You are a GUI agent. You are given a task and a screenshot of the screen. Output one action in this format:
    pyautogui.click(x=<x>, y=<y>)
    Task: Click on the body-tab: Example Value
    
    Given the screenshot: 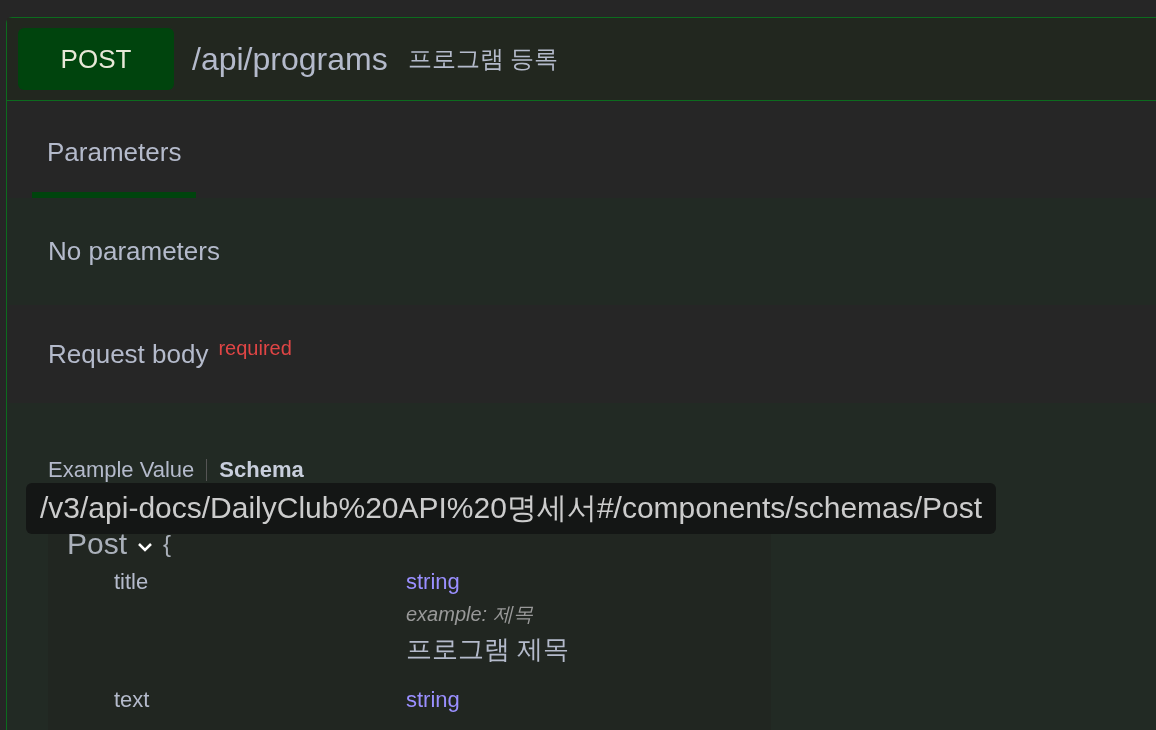 What is the action you would take?
    pyautogui.click(x=121, y=470)
    